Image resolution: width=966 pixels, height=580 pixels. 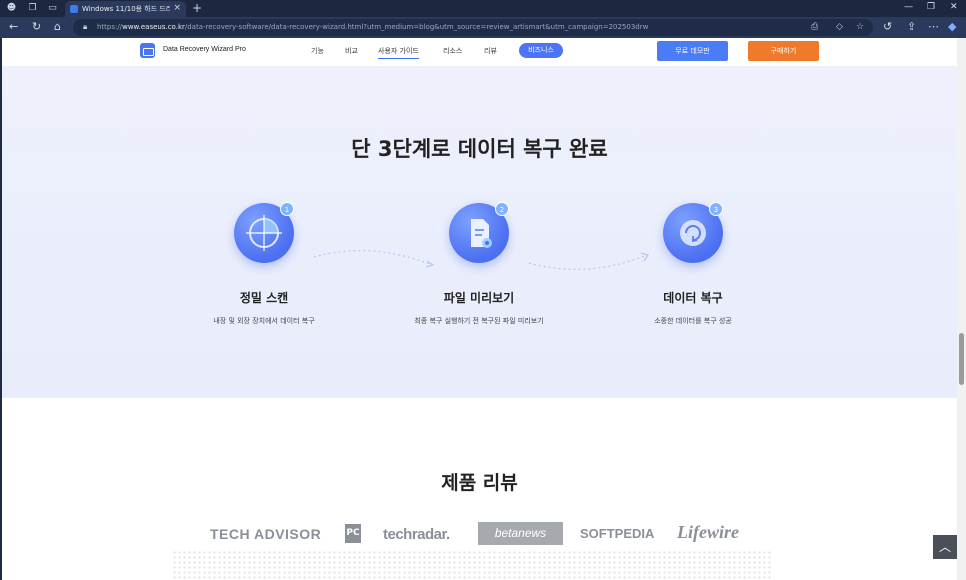 I want to click on minimize-icon: —, so click(x=908, y=7).